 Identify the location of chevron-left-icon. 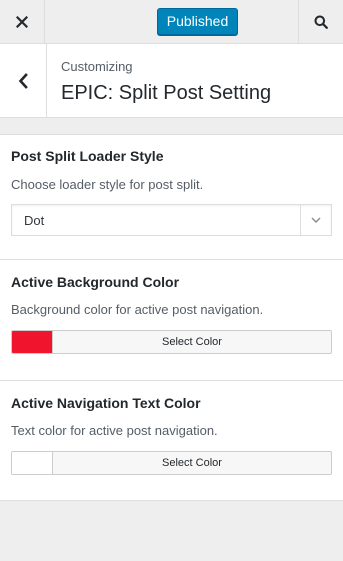
(23, 80).